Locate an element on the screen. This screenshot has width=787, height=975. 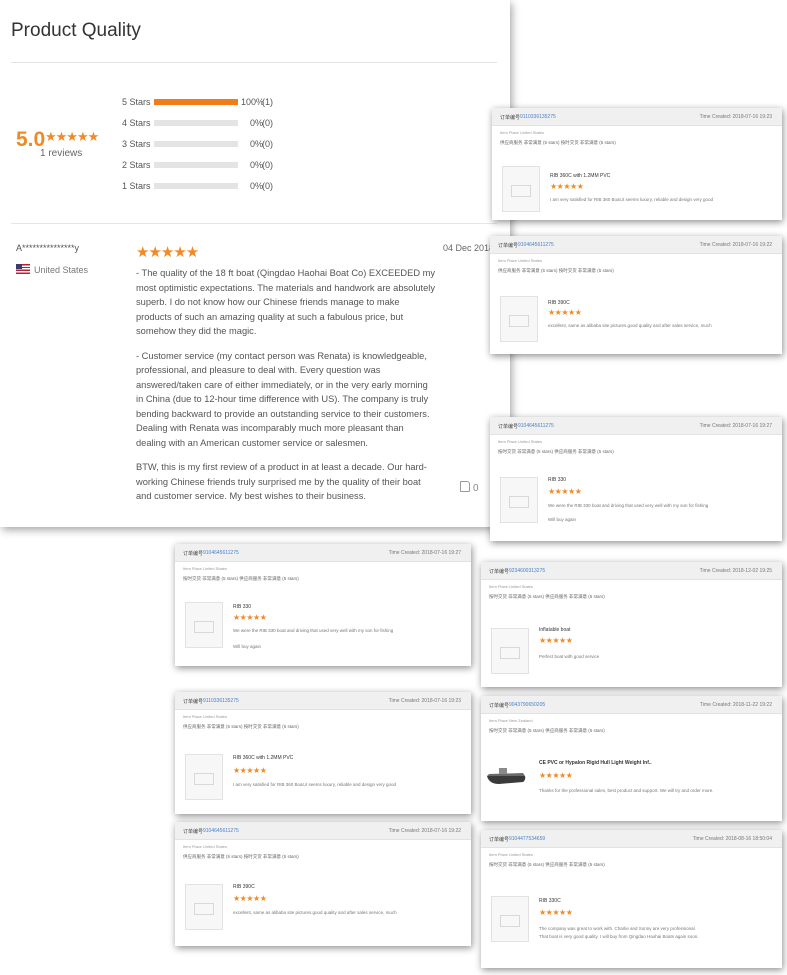
rating-label: 5 Stars is located at coordinates (136, 102).